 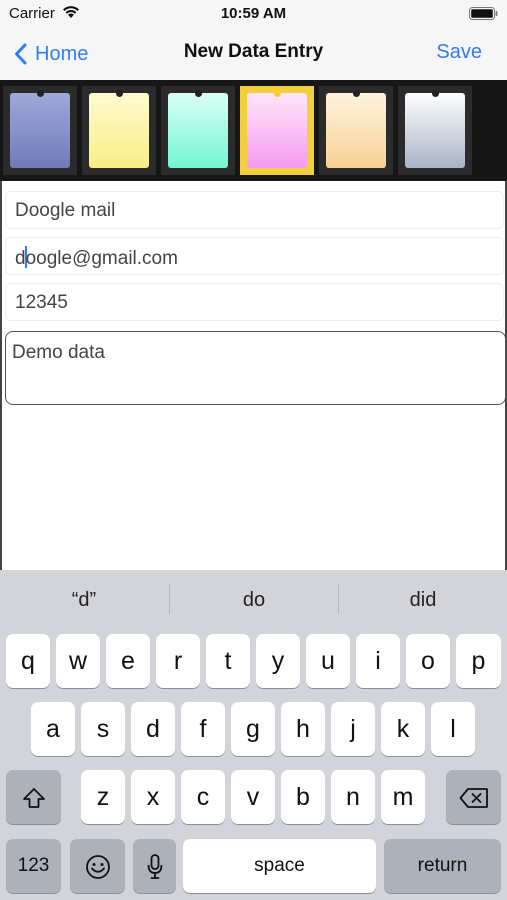 What do you see at coordinates (303, 729) in the screenshot?
I see `key-h: h` at bounding box center [303, 729].